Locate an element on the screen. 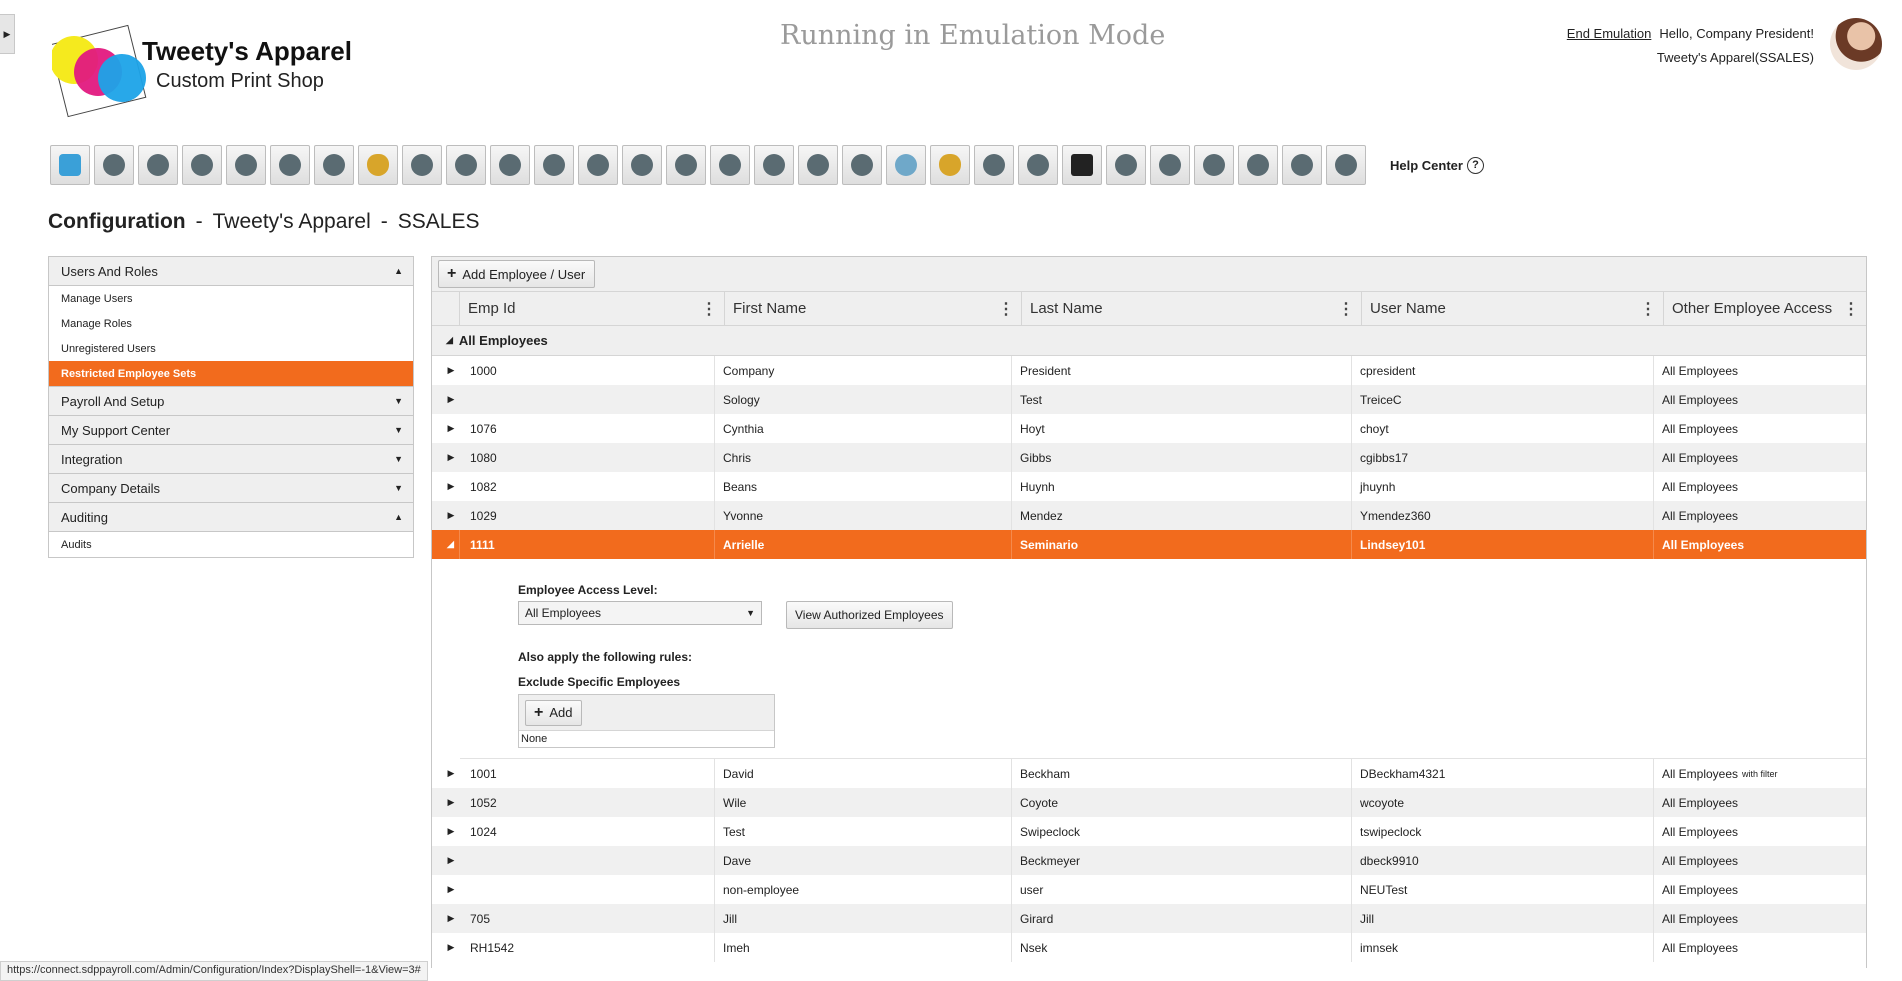 This screenshot has width=1902, height=981. cell-user-name-text: wcoyote is located at coordinates (1382, 802).